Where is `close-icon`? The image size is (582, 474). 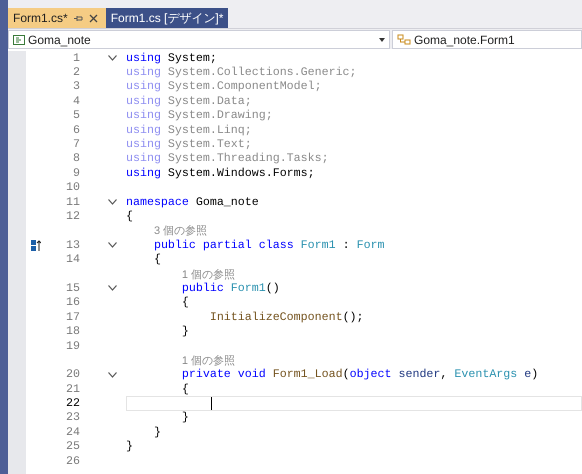 close-icon is located at coordinates (93, 18).